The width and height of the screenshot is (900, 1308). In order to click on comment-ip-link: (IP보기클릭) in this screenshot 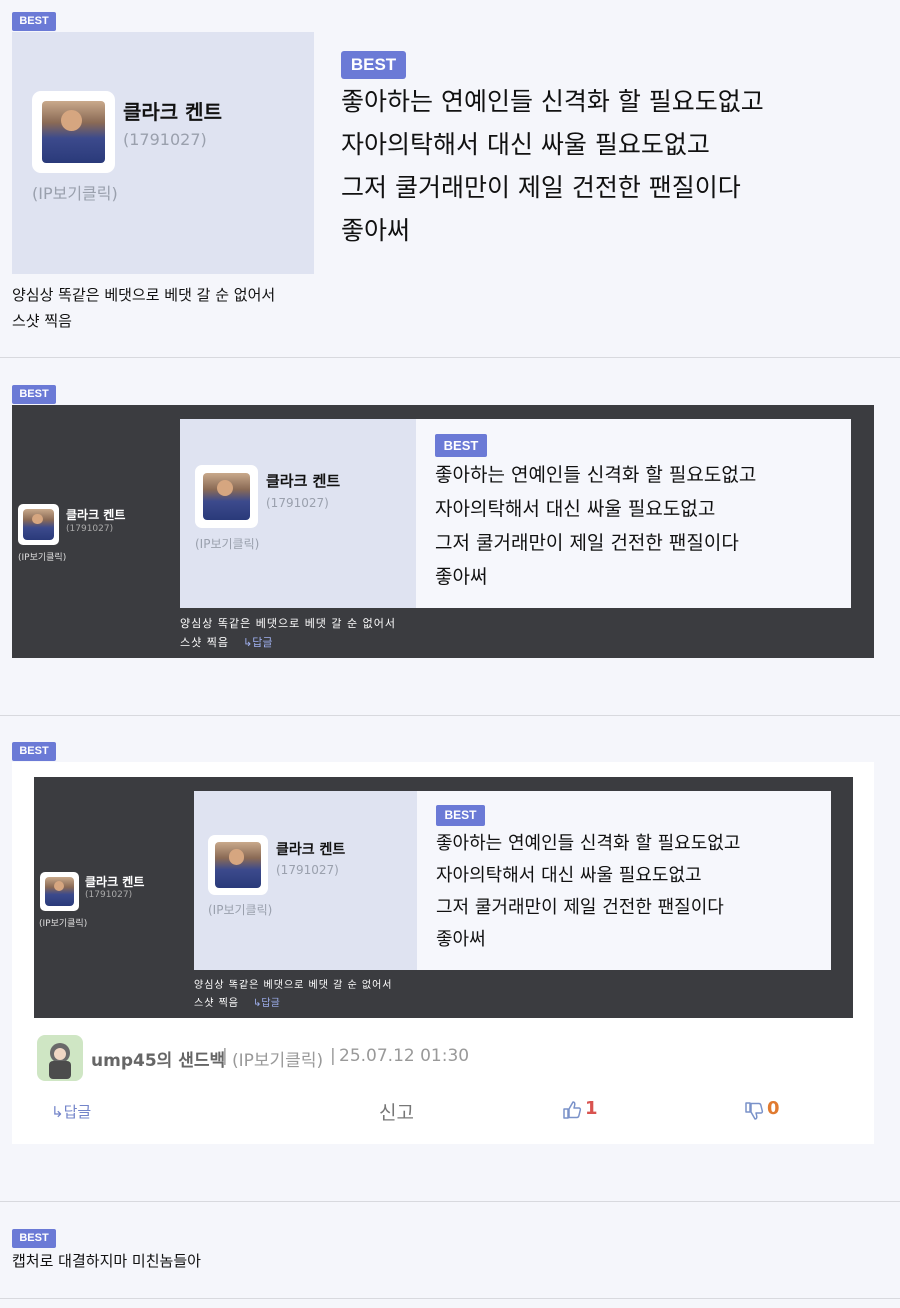, I will do `click(277, 1058)`.